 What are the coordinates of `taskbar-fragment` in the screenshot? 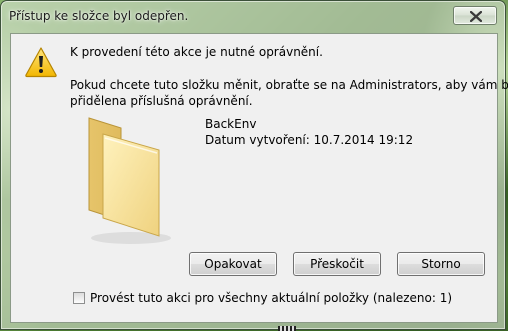 It's located at (287, 328).